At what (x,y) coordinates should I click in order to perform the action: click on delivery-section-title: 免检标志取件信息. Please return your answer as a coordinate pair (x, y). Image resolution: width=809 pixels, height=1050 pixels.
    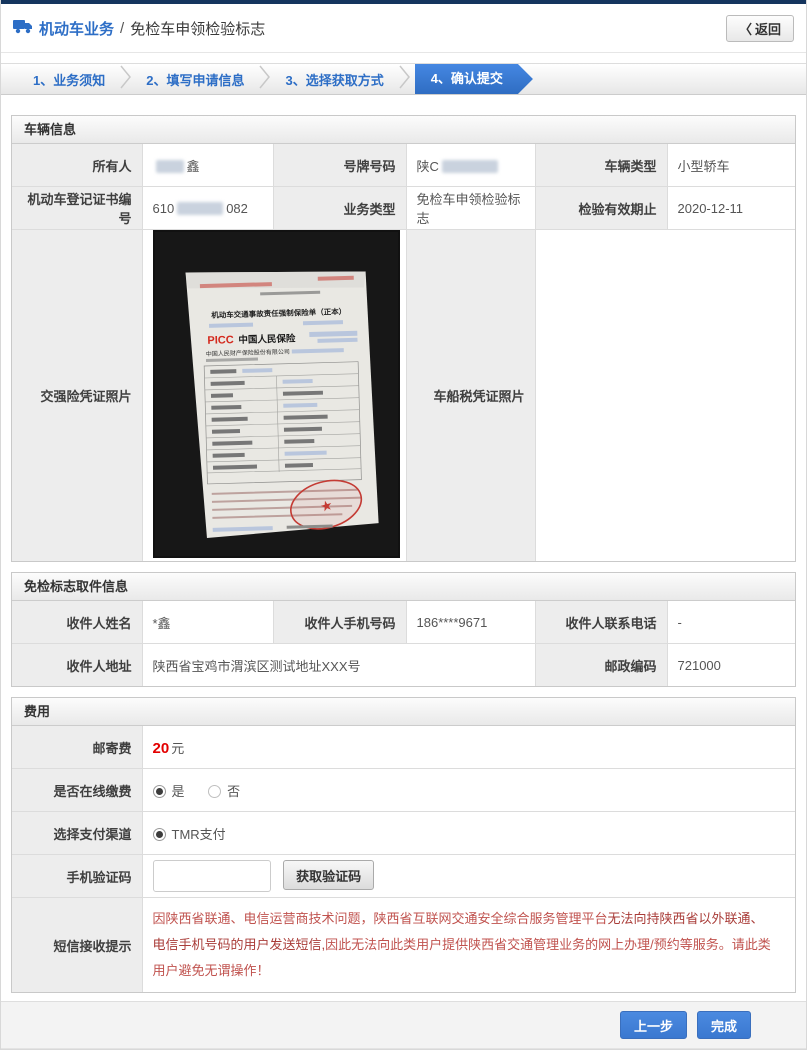
    Looking at the image, I should click on (403, 587).